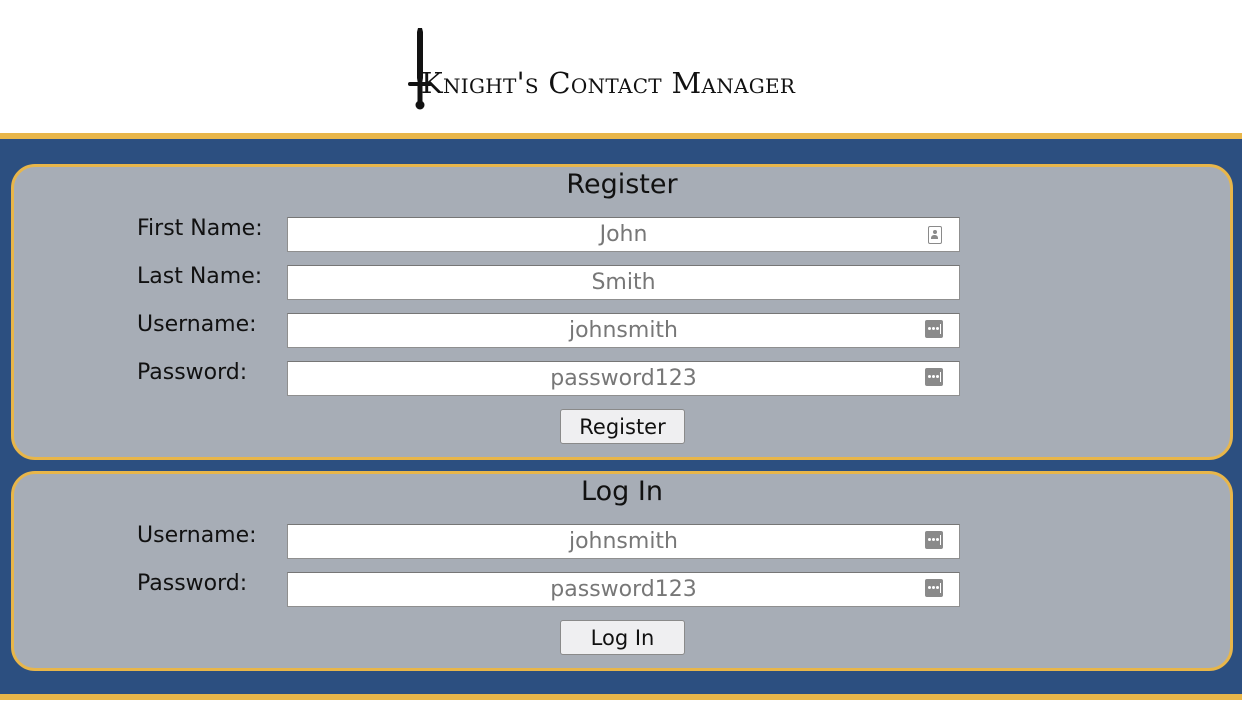 This screenshot has width=1242, height=707. I want to click on first-name-label: First Name:, so click(200, 228).